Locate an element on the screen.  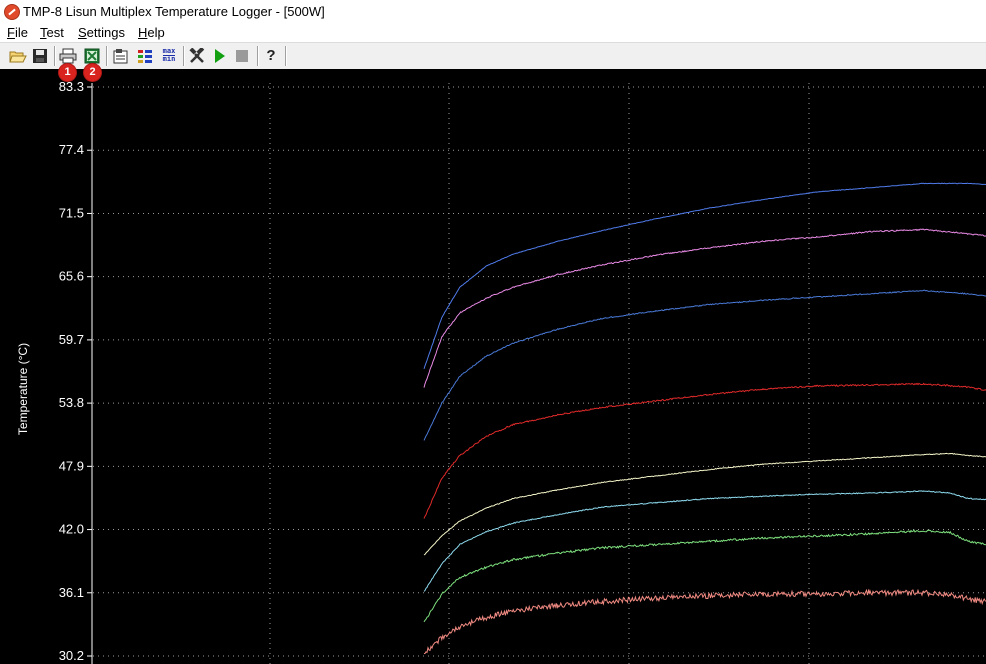
y-axis-label: Temperature (°C) is located at coordinates (23, 389).